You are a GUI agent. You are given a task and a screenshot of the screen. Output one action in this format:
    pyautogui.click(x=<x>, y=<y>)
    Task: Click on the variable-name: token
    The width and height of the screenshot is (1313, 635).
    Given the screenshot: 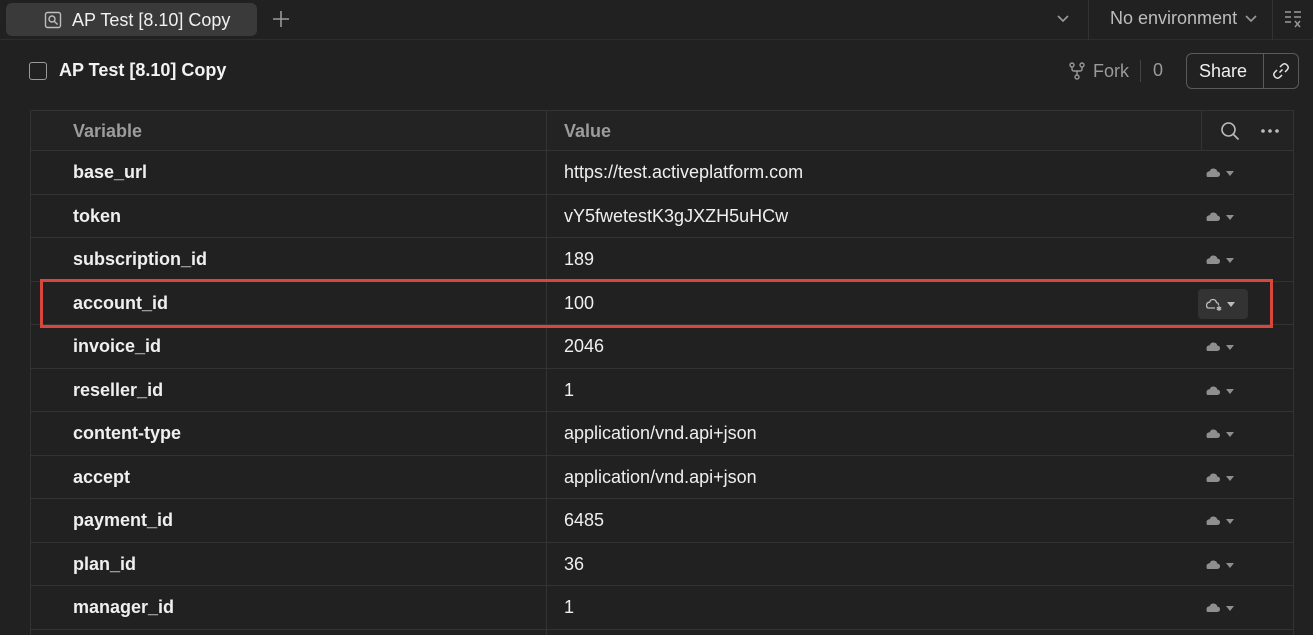 What is the action you would take?
    pyautogui.click(x=97, y=216)
    